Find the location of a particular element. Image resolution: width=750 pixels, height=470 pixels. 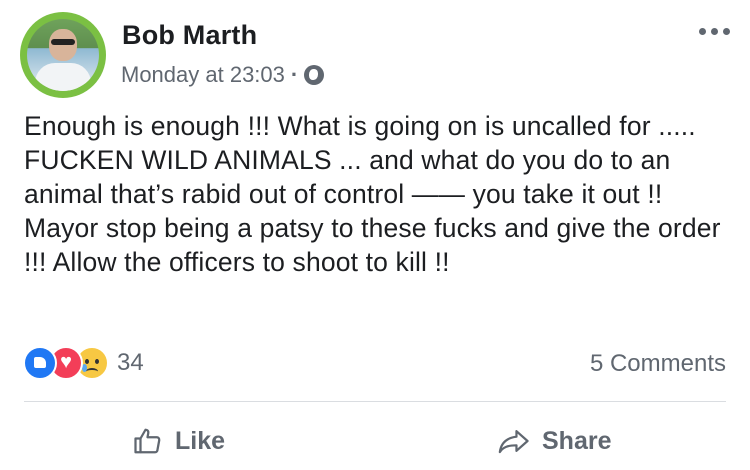

like-reaction-icon is located at coordinates (40, 363).